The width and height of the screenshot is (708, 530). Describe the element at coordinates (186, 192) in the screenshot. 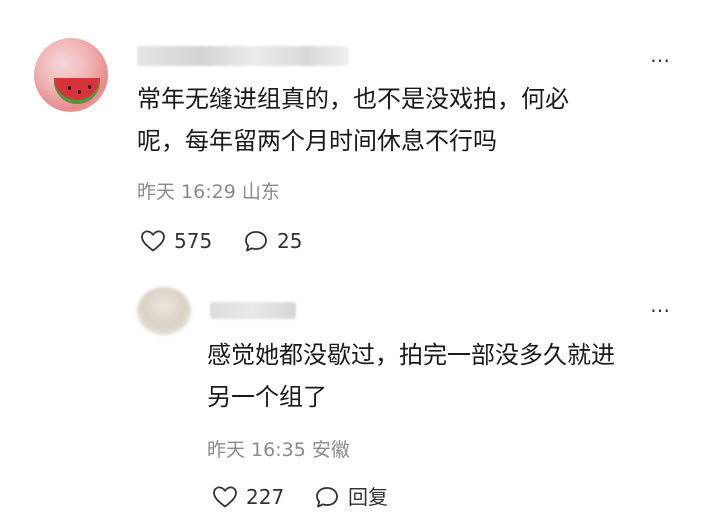

I see `comment-time: 昨天 16:29` at that location.